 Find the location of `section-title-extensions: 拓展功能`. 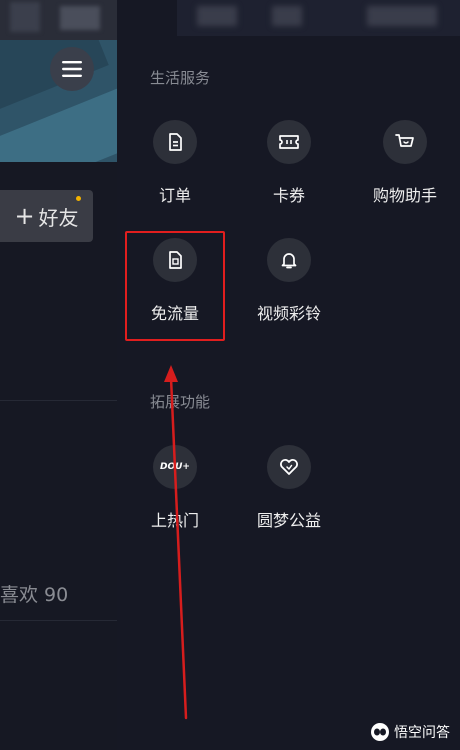

section-title-extensions: 拓展功能 is located at coordinates (180, 402).